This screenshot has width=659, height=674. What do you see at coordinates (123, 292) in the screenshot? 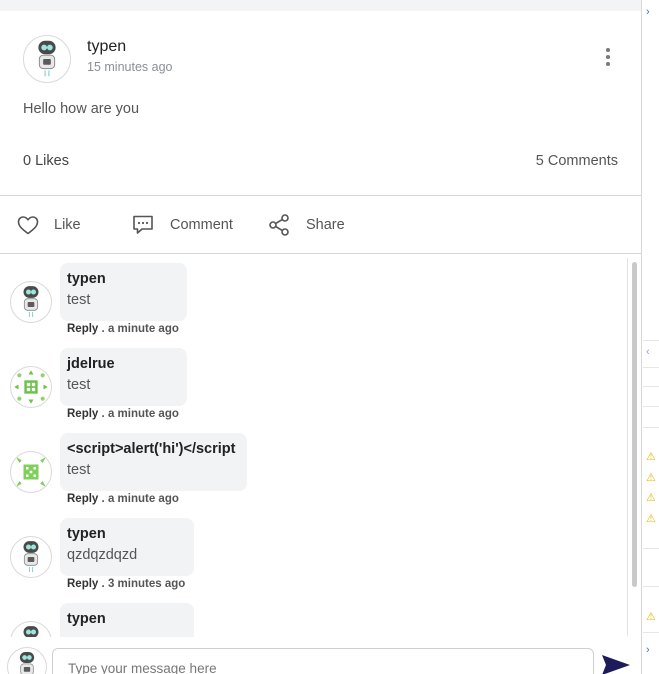
I see `comment-bubble: typen test` at bounding box center [123, 292].